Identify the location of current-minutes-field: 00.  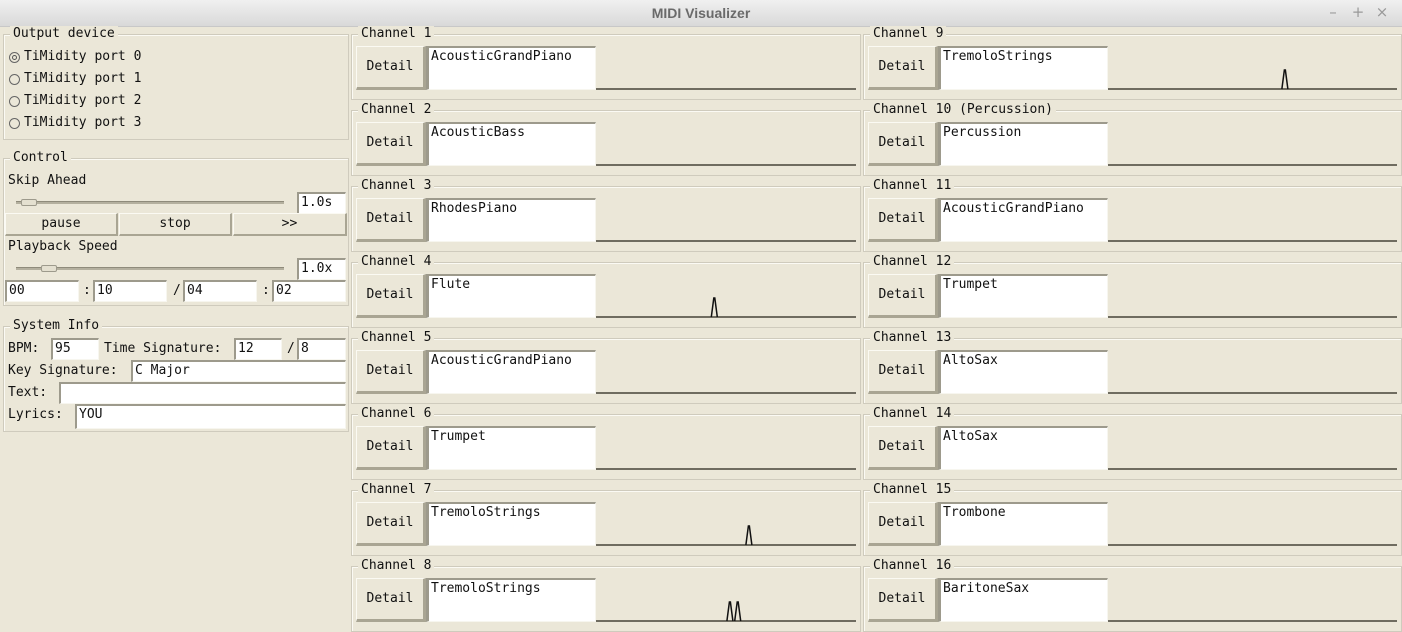
(42, 291).